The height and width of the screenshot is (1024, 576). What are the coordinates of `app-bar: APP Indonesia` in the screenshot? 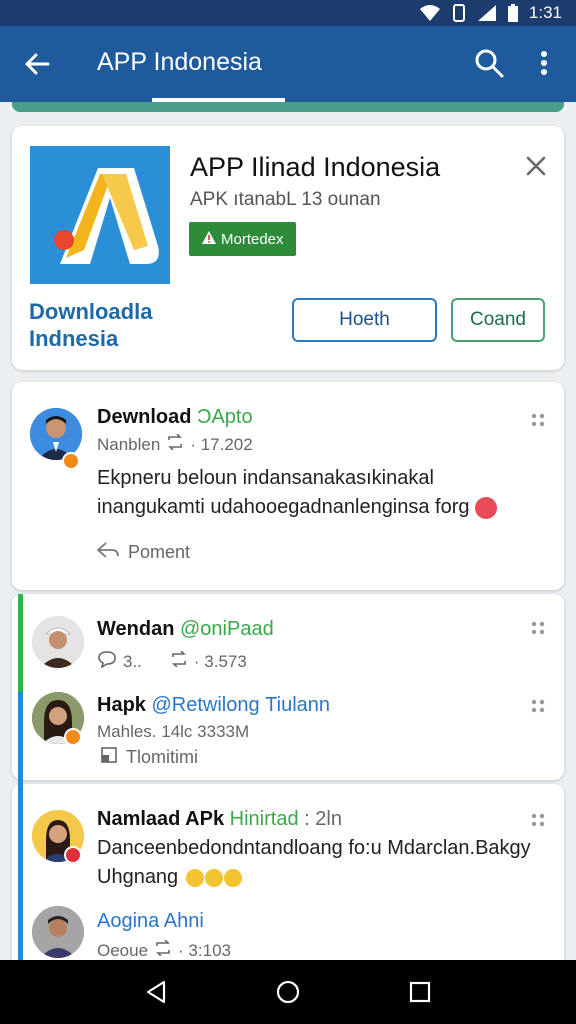 It's located at (288, 64).